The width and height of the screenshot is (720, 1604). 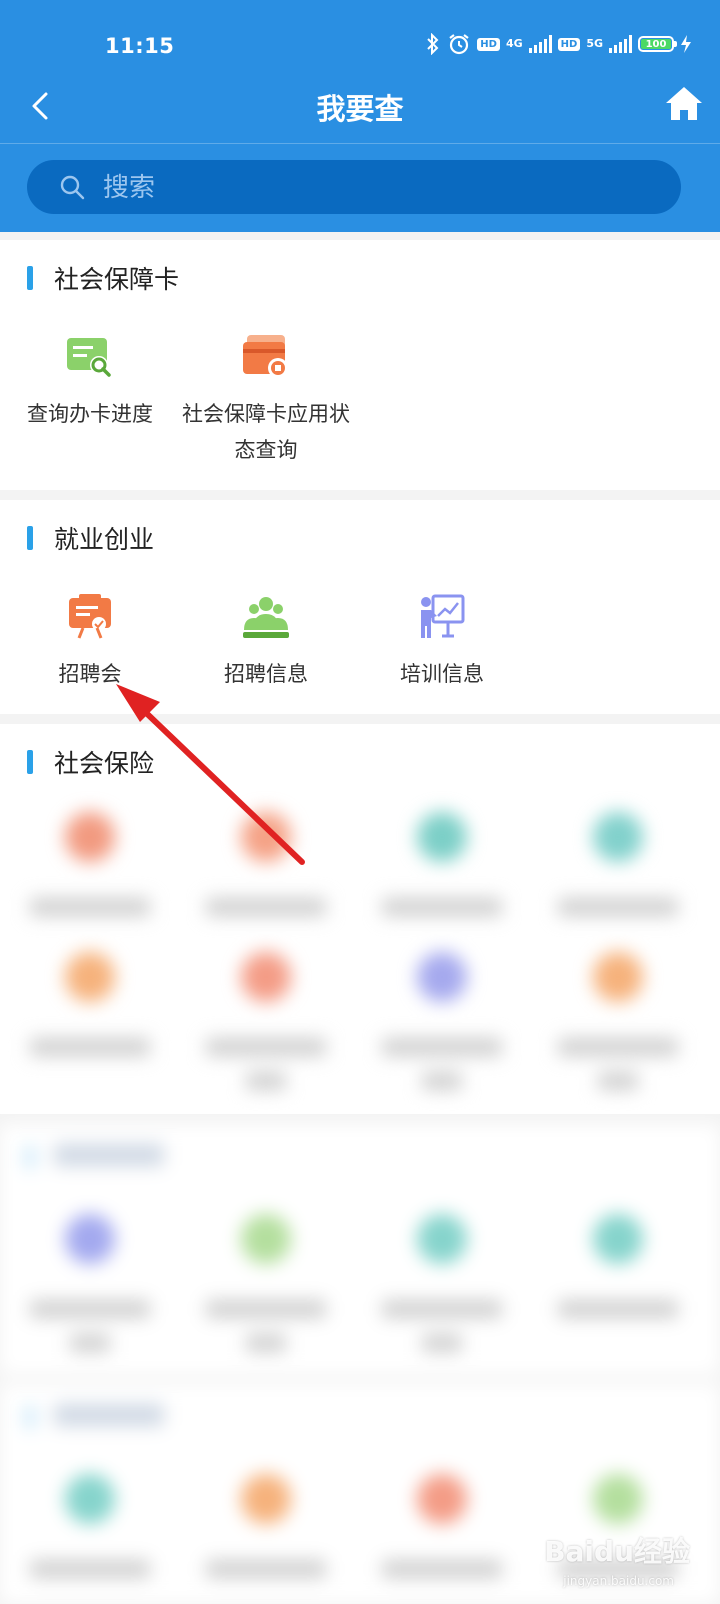 I want to click on charging-icon, so click(x=686, y=44).